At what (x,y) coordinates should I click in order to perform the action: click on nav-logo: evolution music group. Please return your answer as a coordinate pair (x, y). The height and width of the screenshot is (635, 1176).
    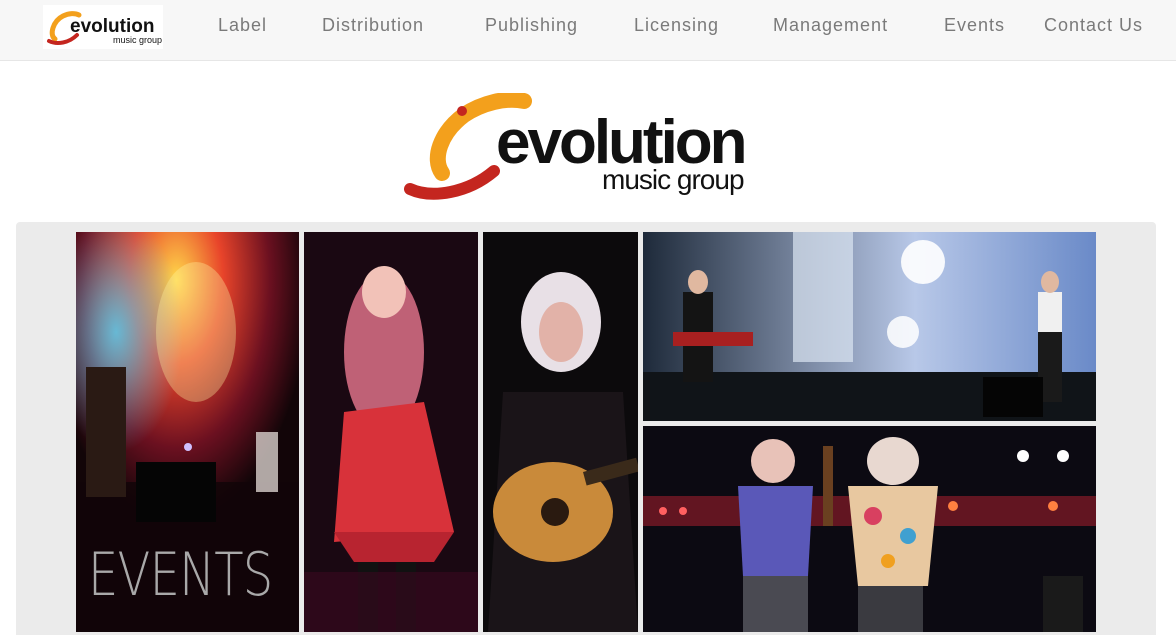
    Looking at the image, I should click on (103, 27).